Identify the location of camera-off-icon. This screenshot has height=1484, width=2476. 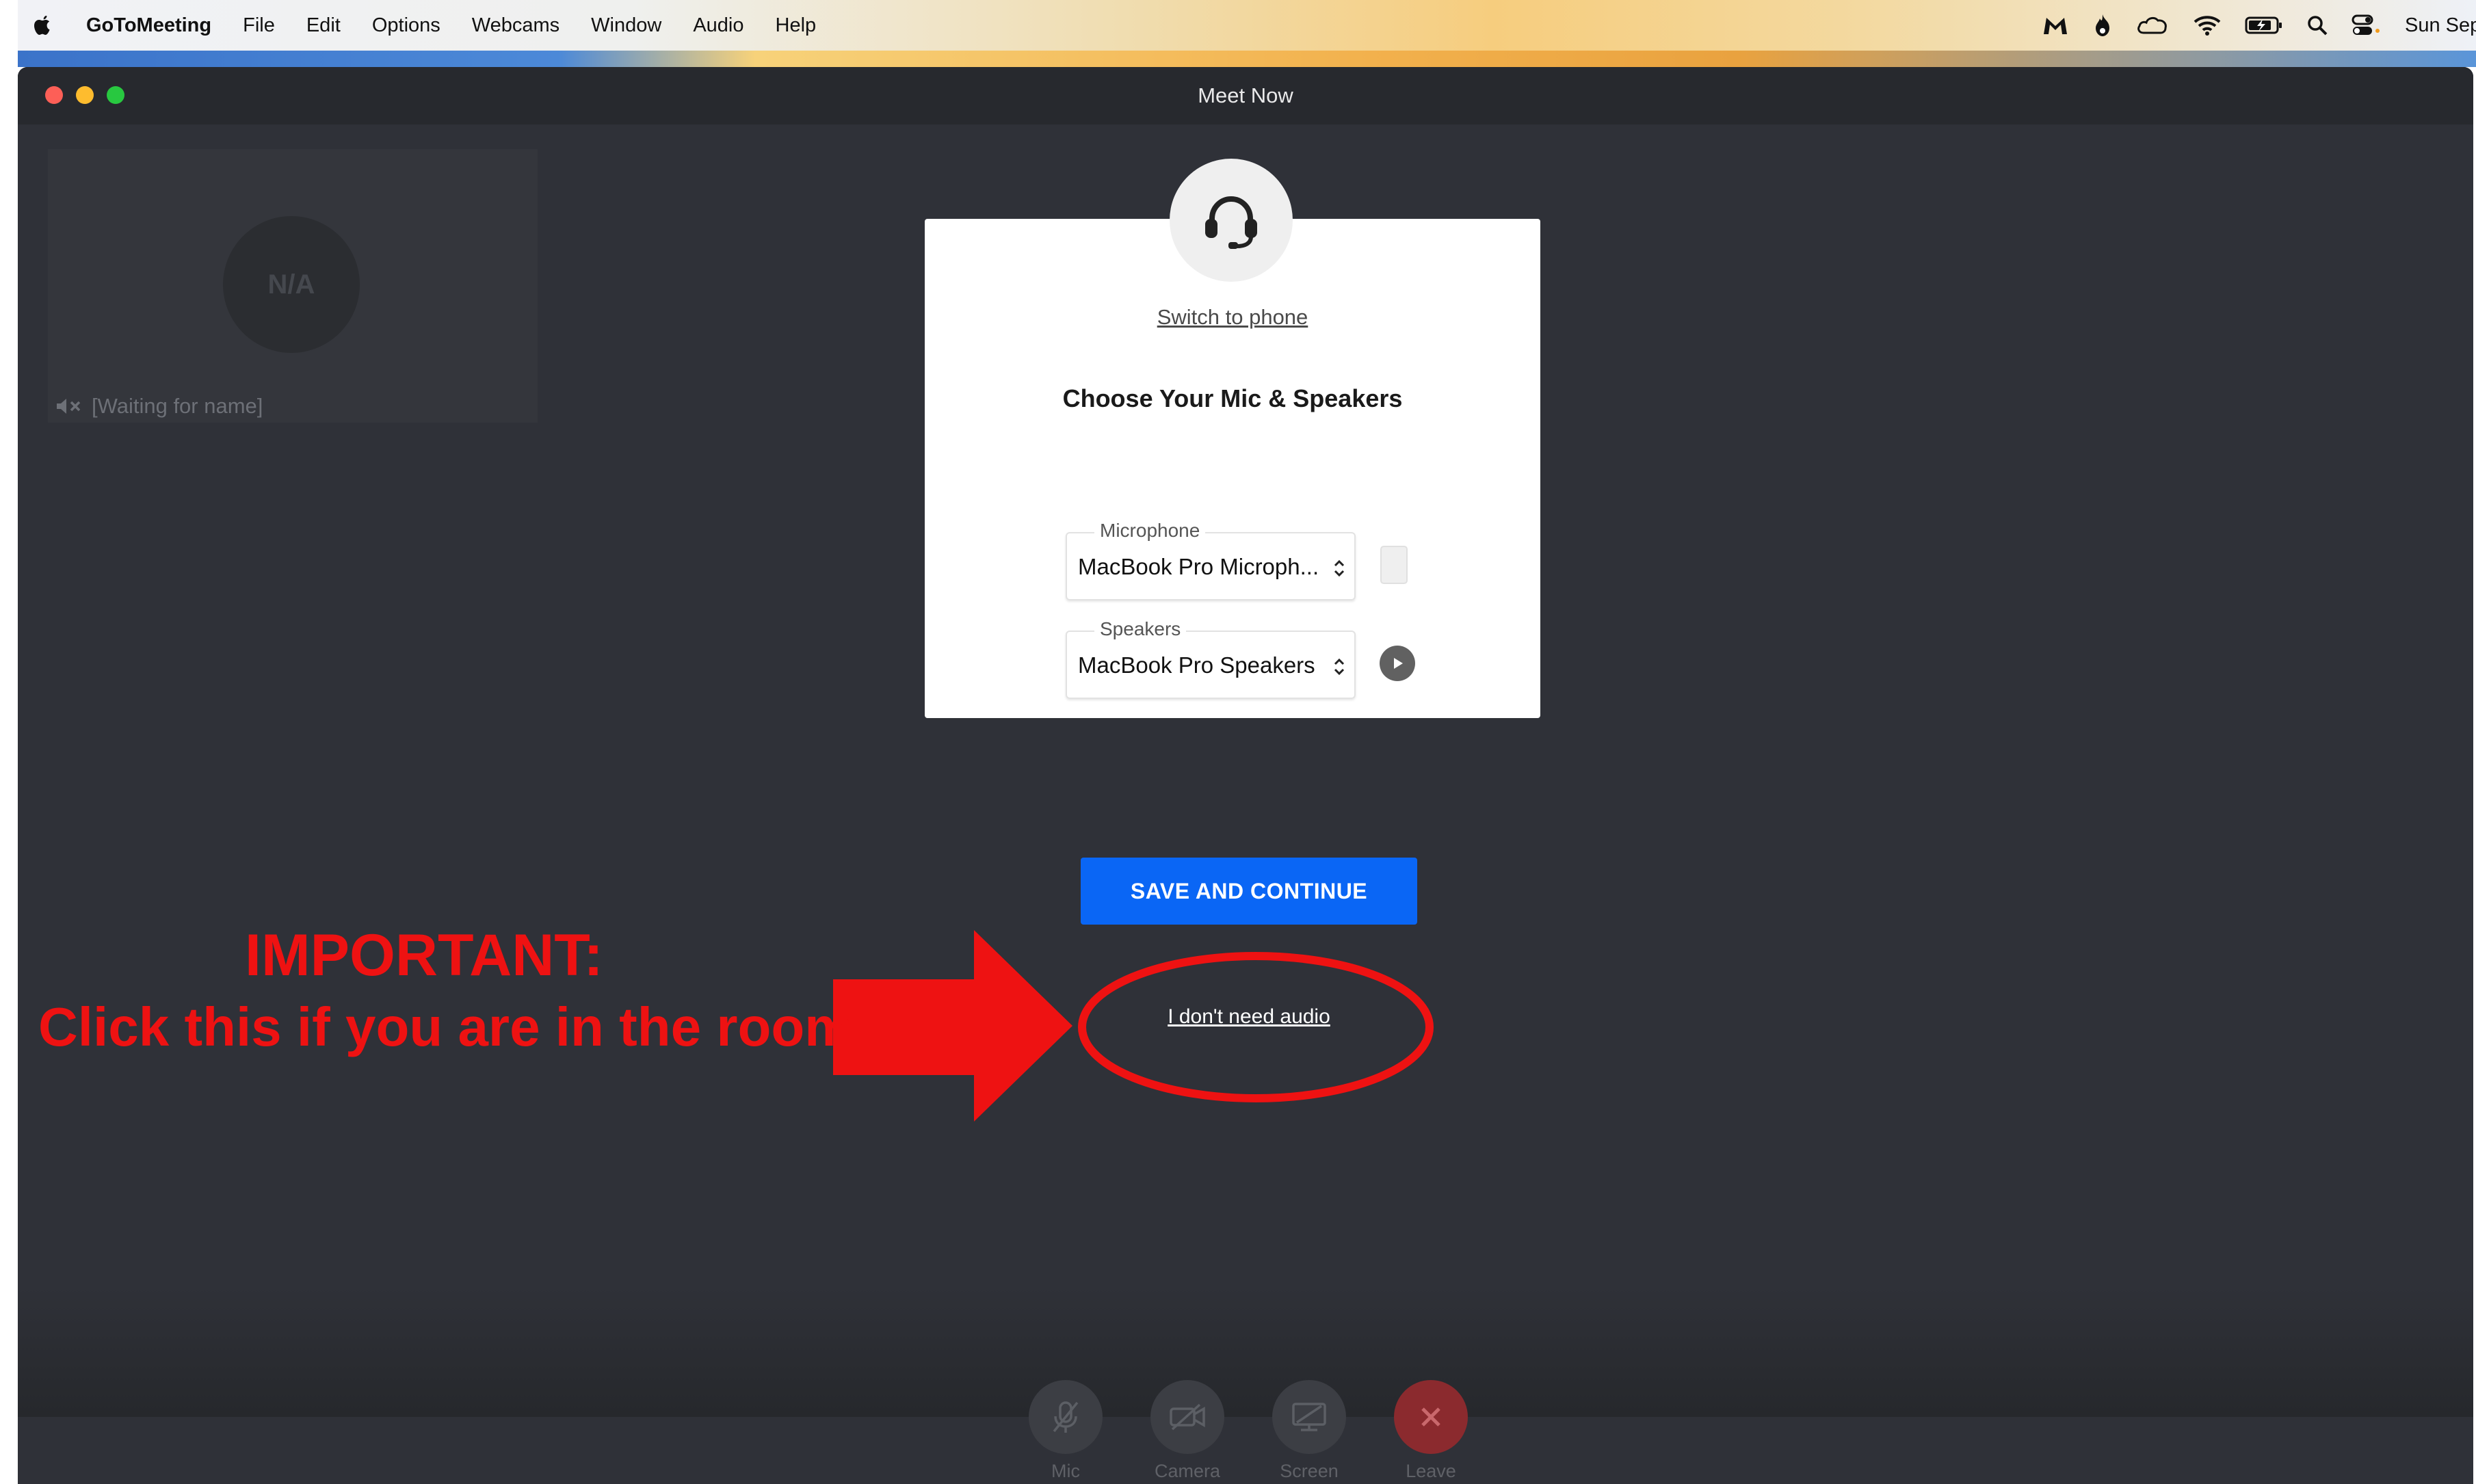
(1187, 1417).